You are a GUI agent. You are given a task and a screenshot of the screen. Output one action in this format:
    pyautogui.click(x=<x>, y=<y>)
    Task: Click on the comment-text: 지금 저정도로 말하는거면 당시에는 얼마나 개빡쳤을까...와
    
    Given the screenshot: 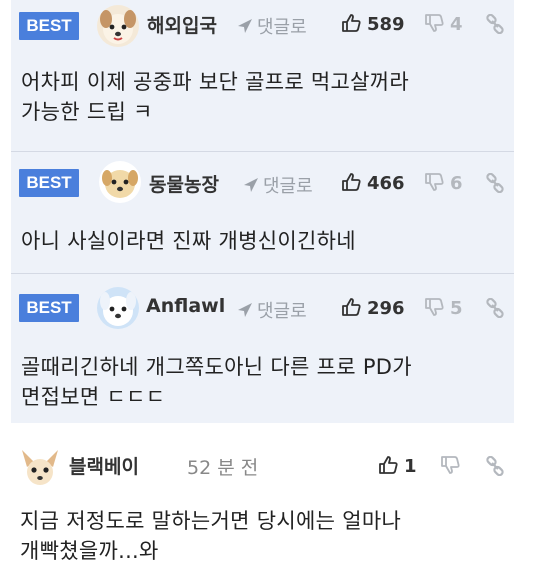 What is the action you would take?
    pyautogui.click(x=276, y=536)
    